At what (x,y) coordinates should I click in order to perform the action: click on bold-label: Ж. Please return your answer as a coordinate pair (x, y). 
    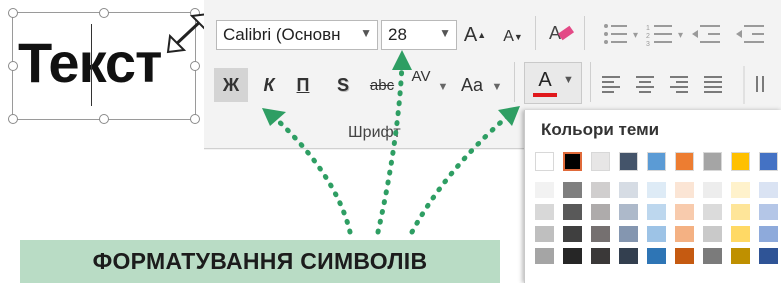
    Looking at the image, I should click on (231, 84).